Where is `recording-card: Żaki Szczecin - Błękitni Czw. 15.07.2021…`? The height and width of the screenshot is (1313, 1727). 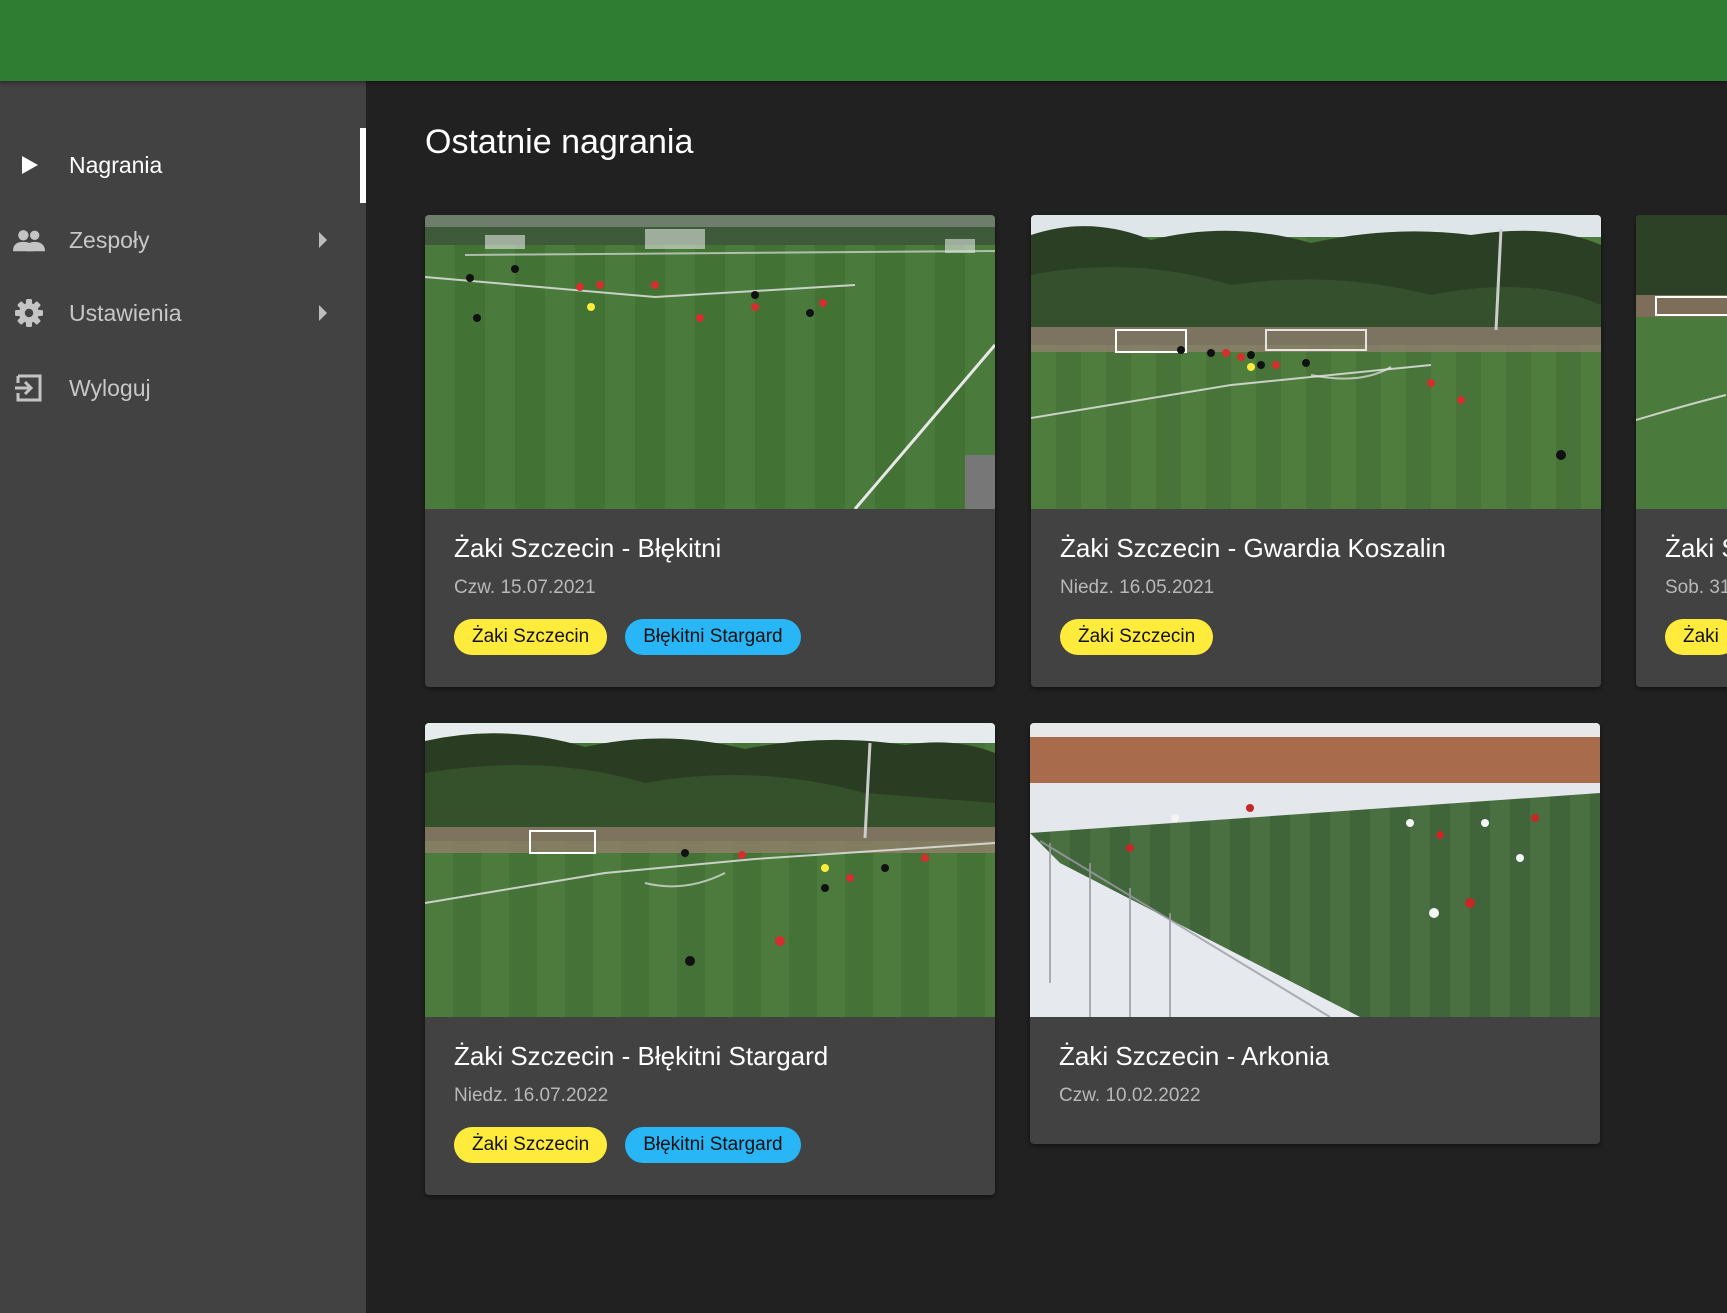
recording-card: Żaki Szczecin - Błękitni Czw. 15.07.2021… is located at coordinates (710, 451).